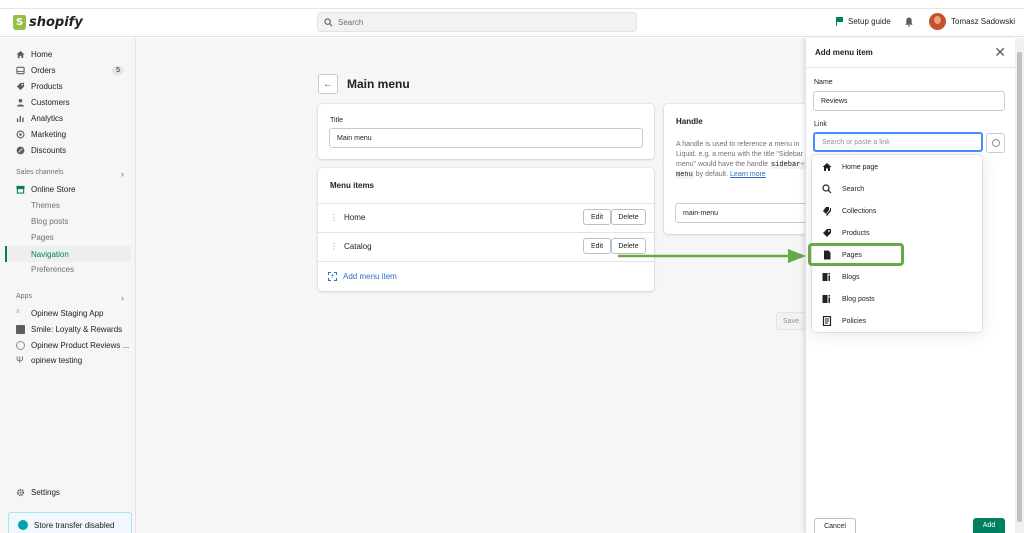 This screenshot has height=533, width=1024. Describe the element at coordinates (45, 205) in the screenshot. I see `sidebar-sub-themes: Themes` at that location.